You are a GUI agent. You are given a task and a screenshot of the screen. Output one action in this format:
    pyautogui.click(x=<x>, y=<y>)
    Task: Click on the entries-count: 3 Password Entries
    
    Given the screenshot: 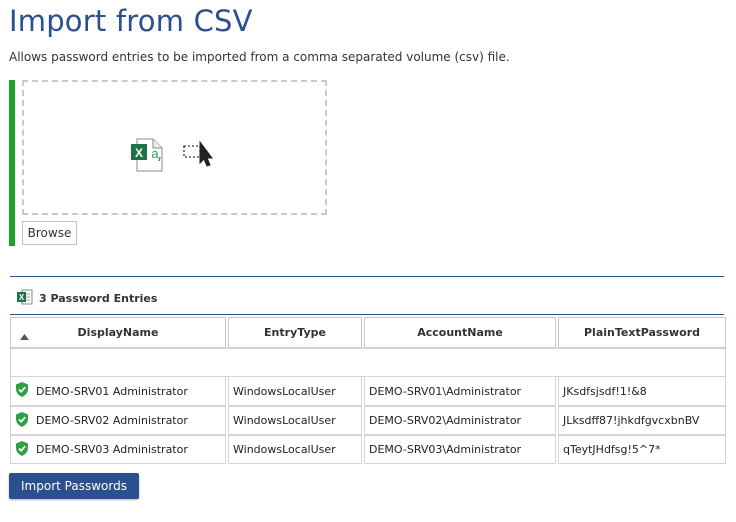 What is the action you would take?
    pyautogui.click(x=98, y=298)
    